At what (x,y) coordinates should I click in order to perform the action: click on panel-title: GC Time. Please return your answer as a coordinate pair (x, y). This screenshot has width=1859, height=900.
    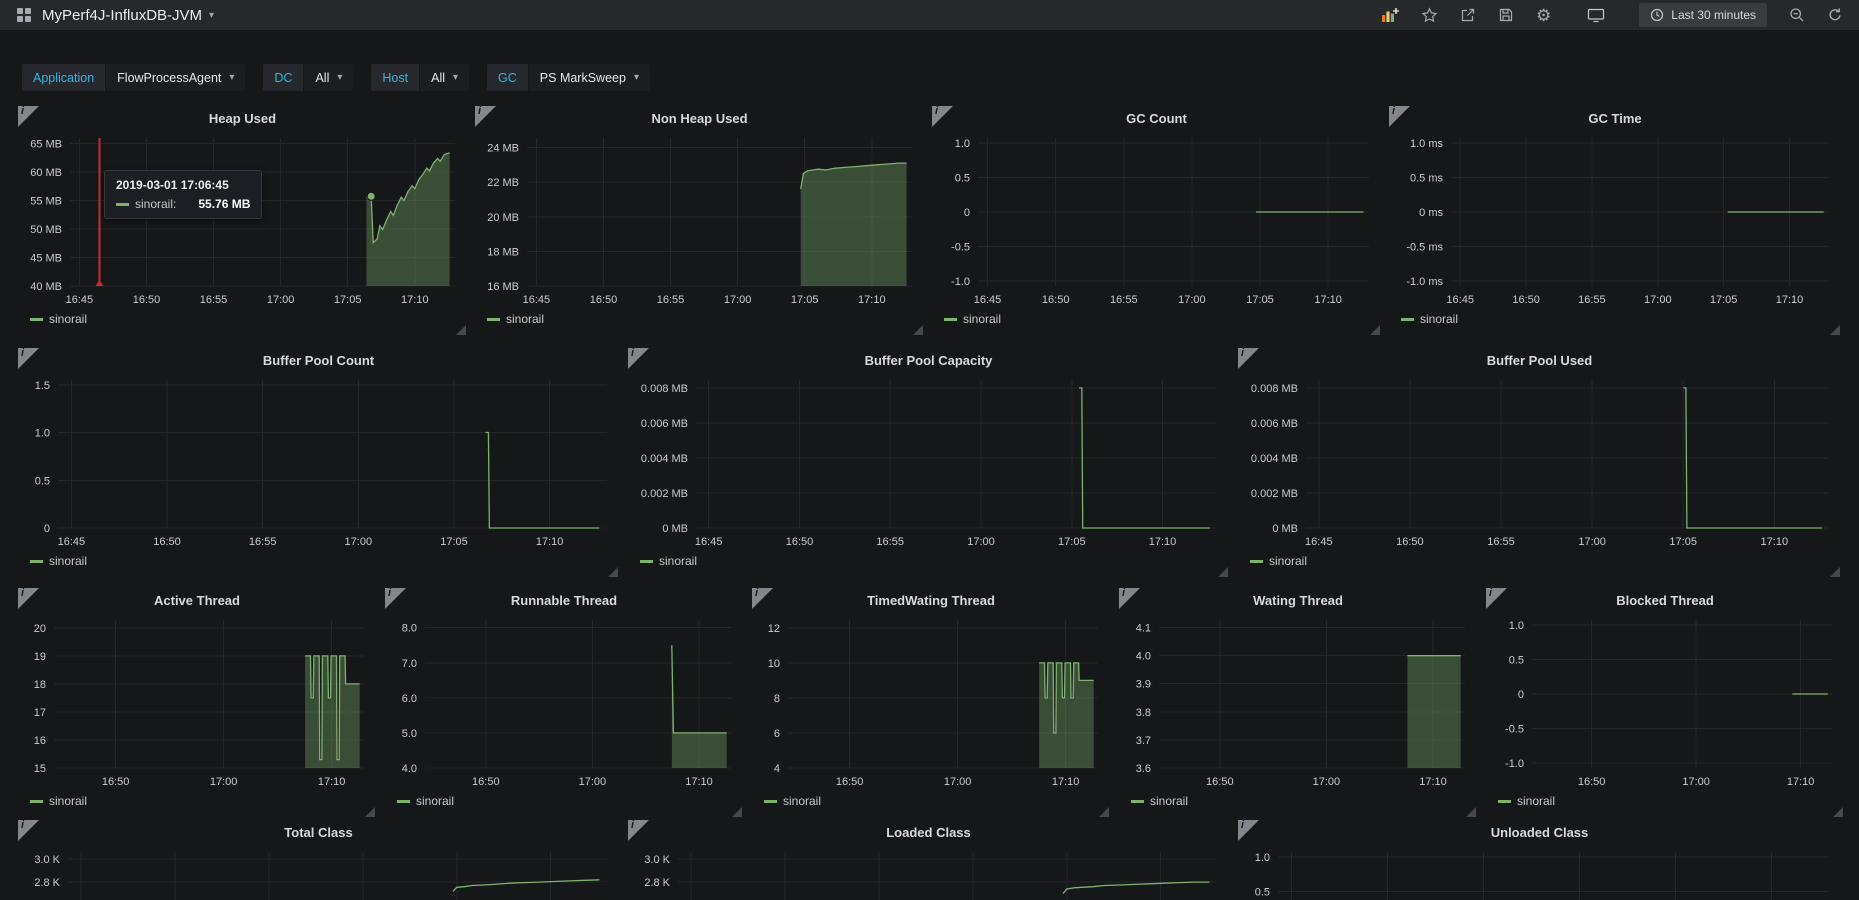
    Looking at the image, I should click on (1615, 119).